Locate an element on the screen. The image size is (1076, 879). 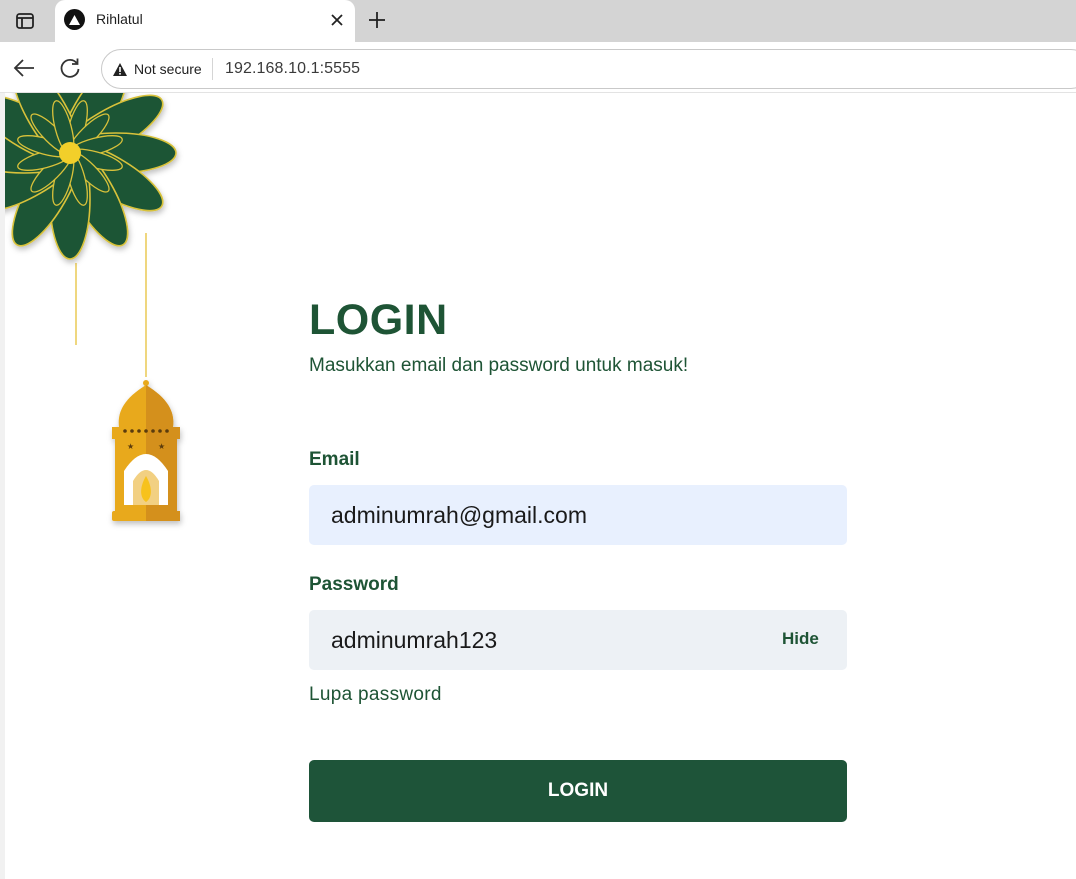
back-arrow-icon is located at coordinates (23, 68).